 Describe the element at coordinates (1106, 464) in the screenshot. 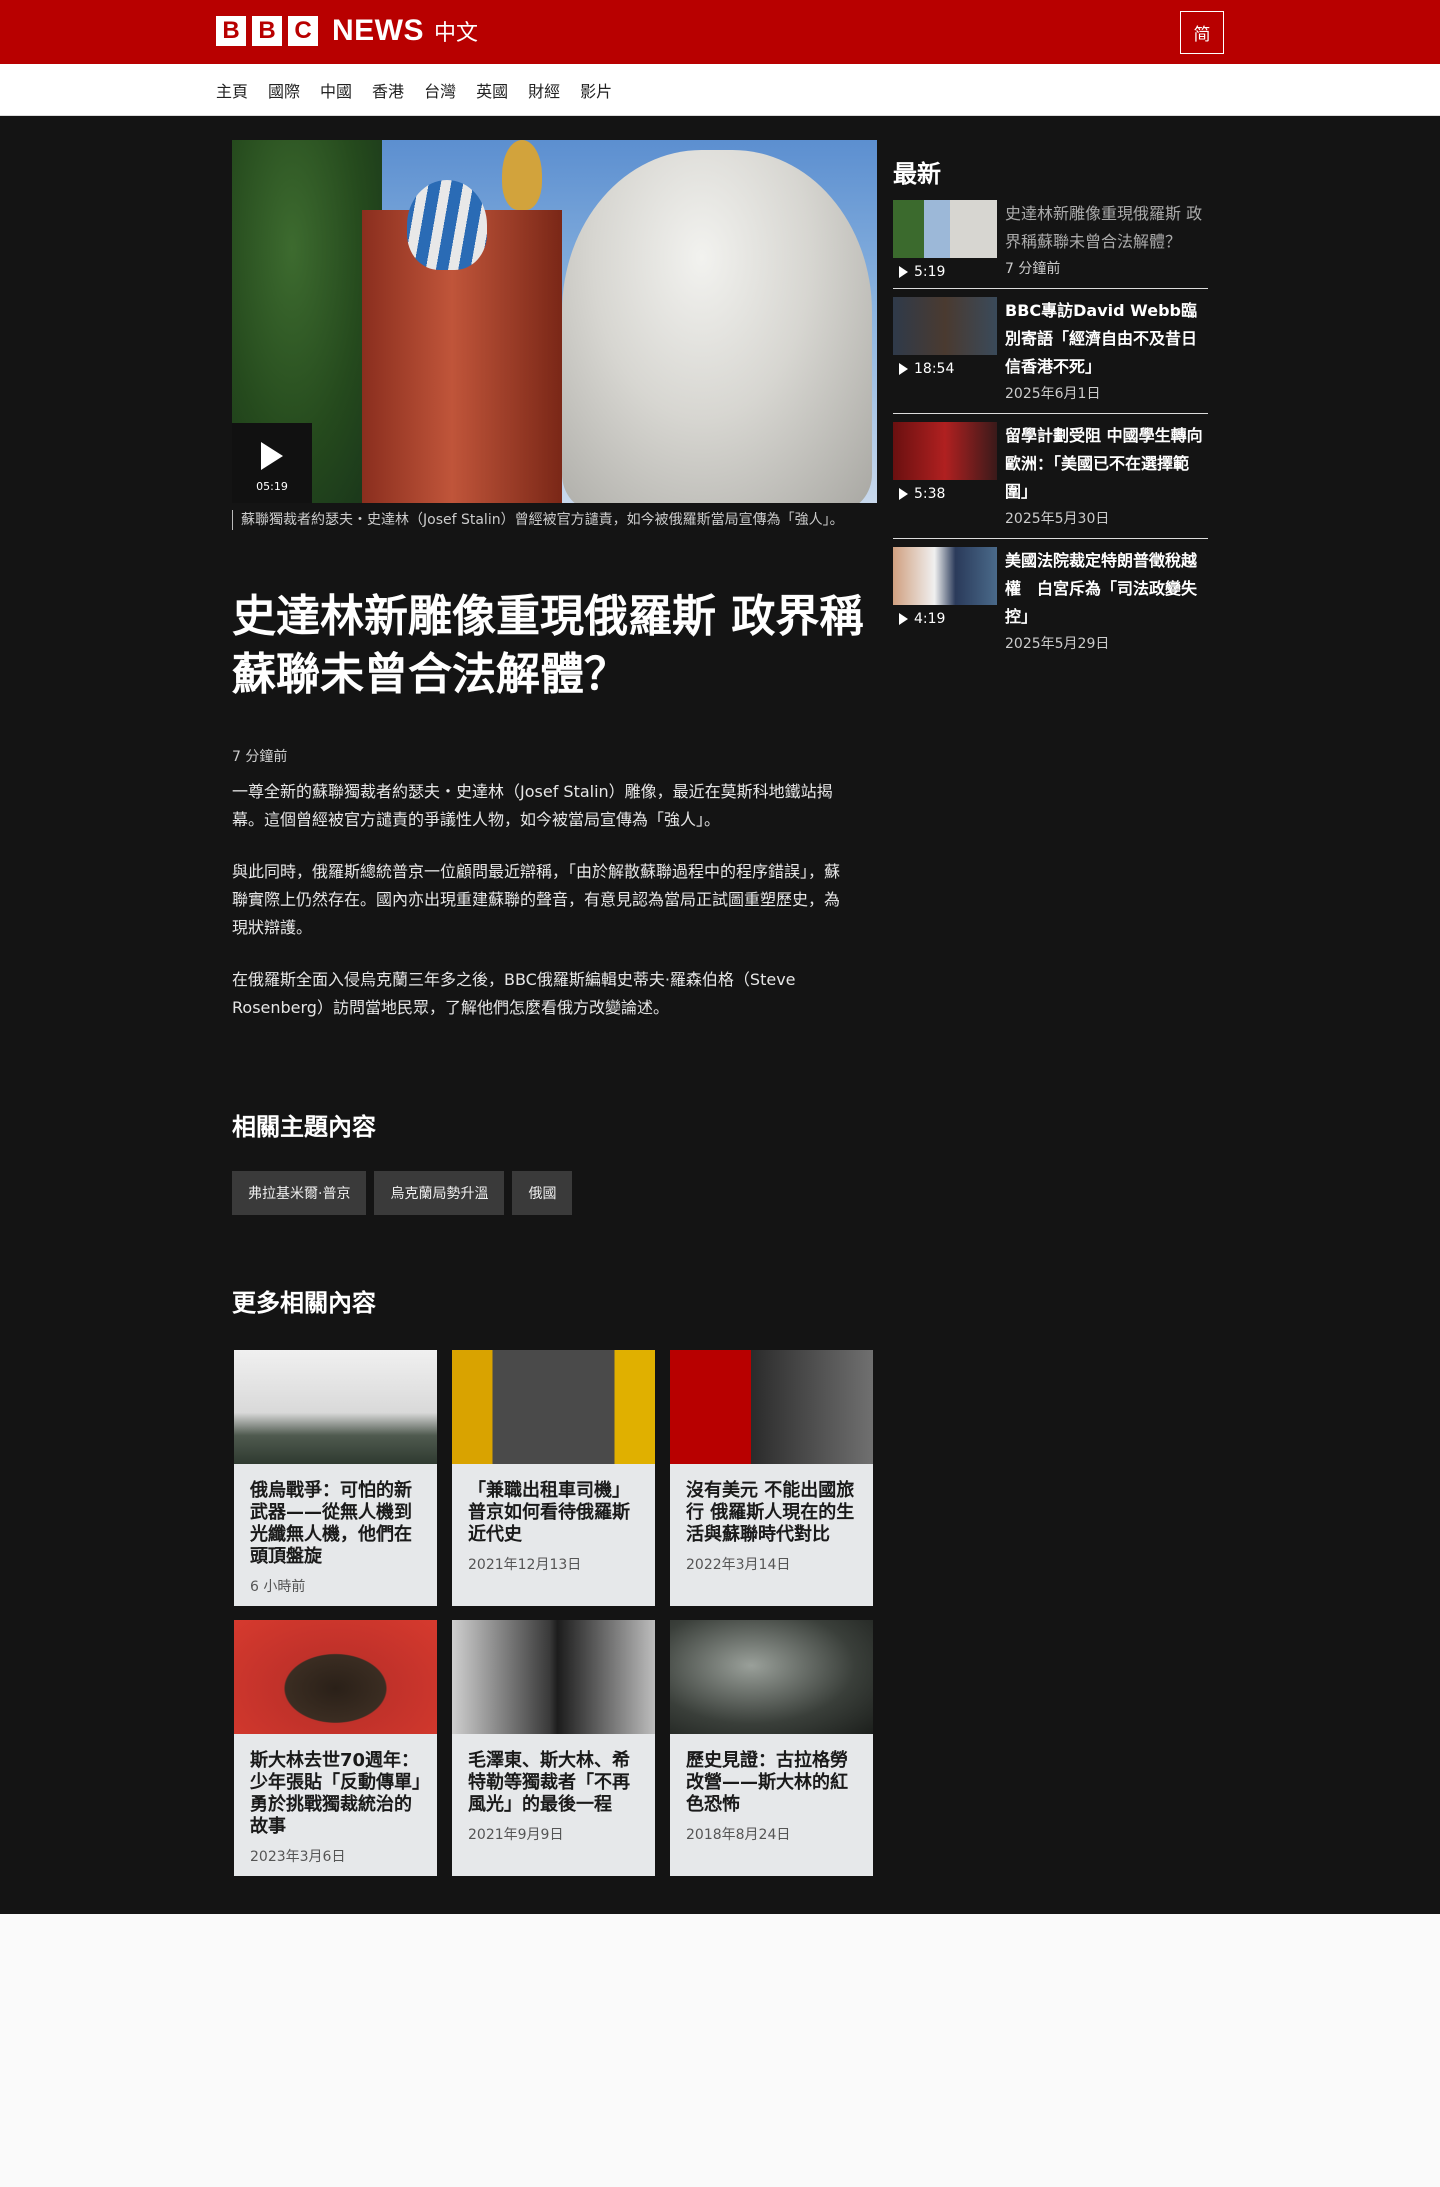

I see `latest-title: 留學計劃受阻 中國學生轉向歐洲：「美國已不在選擇範圍」` at that location.